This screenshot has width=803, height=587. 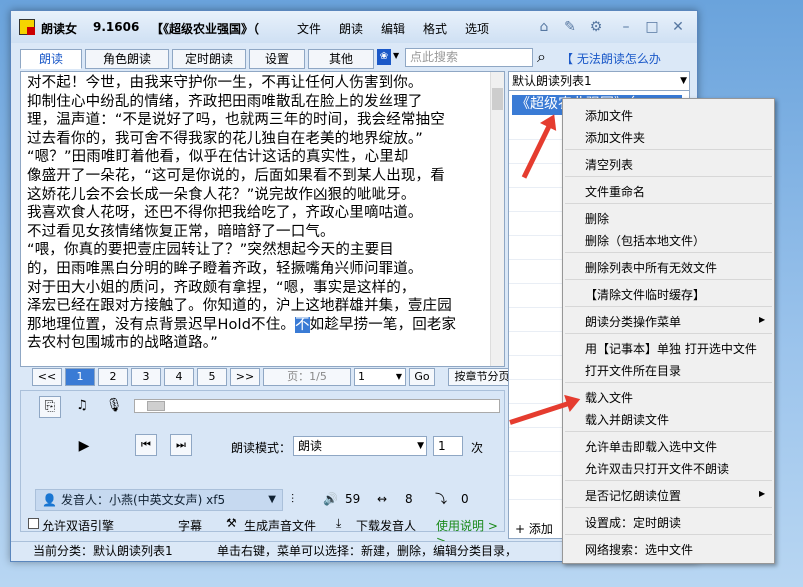 I want to click on document-title: 【《超级农业强国》（, so click(x=205, y=29).